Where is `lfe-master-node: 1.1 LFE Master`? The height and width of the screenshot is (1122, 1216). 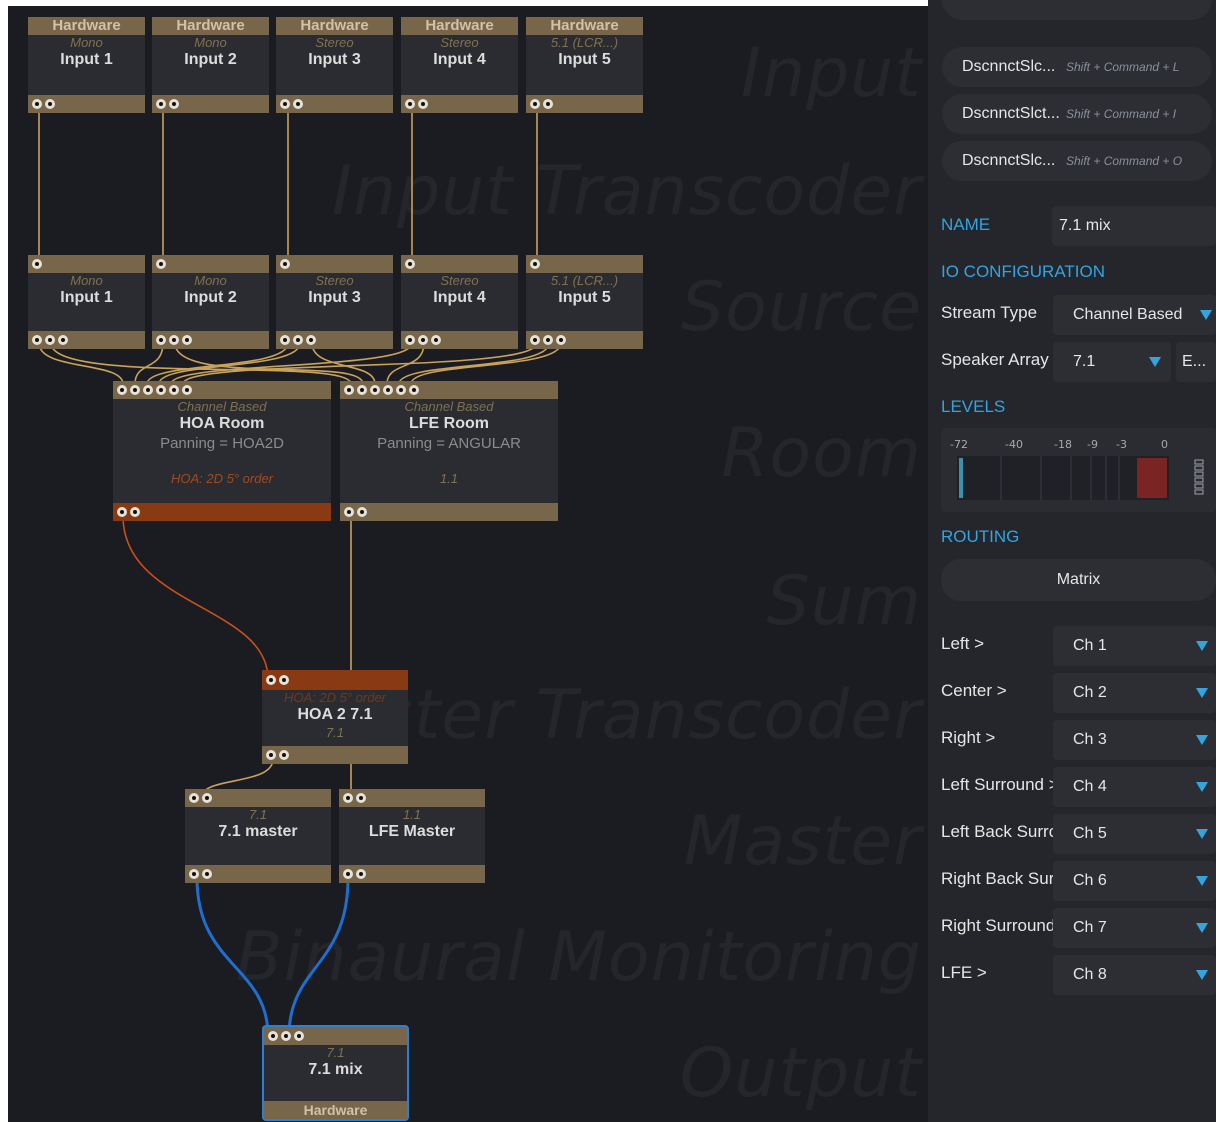
lfe-master-node: 1.1 LFE Master is located at coordinates (412, 836).